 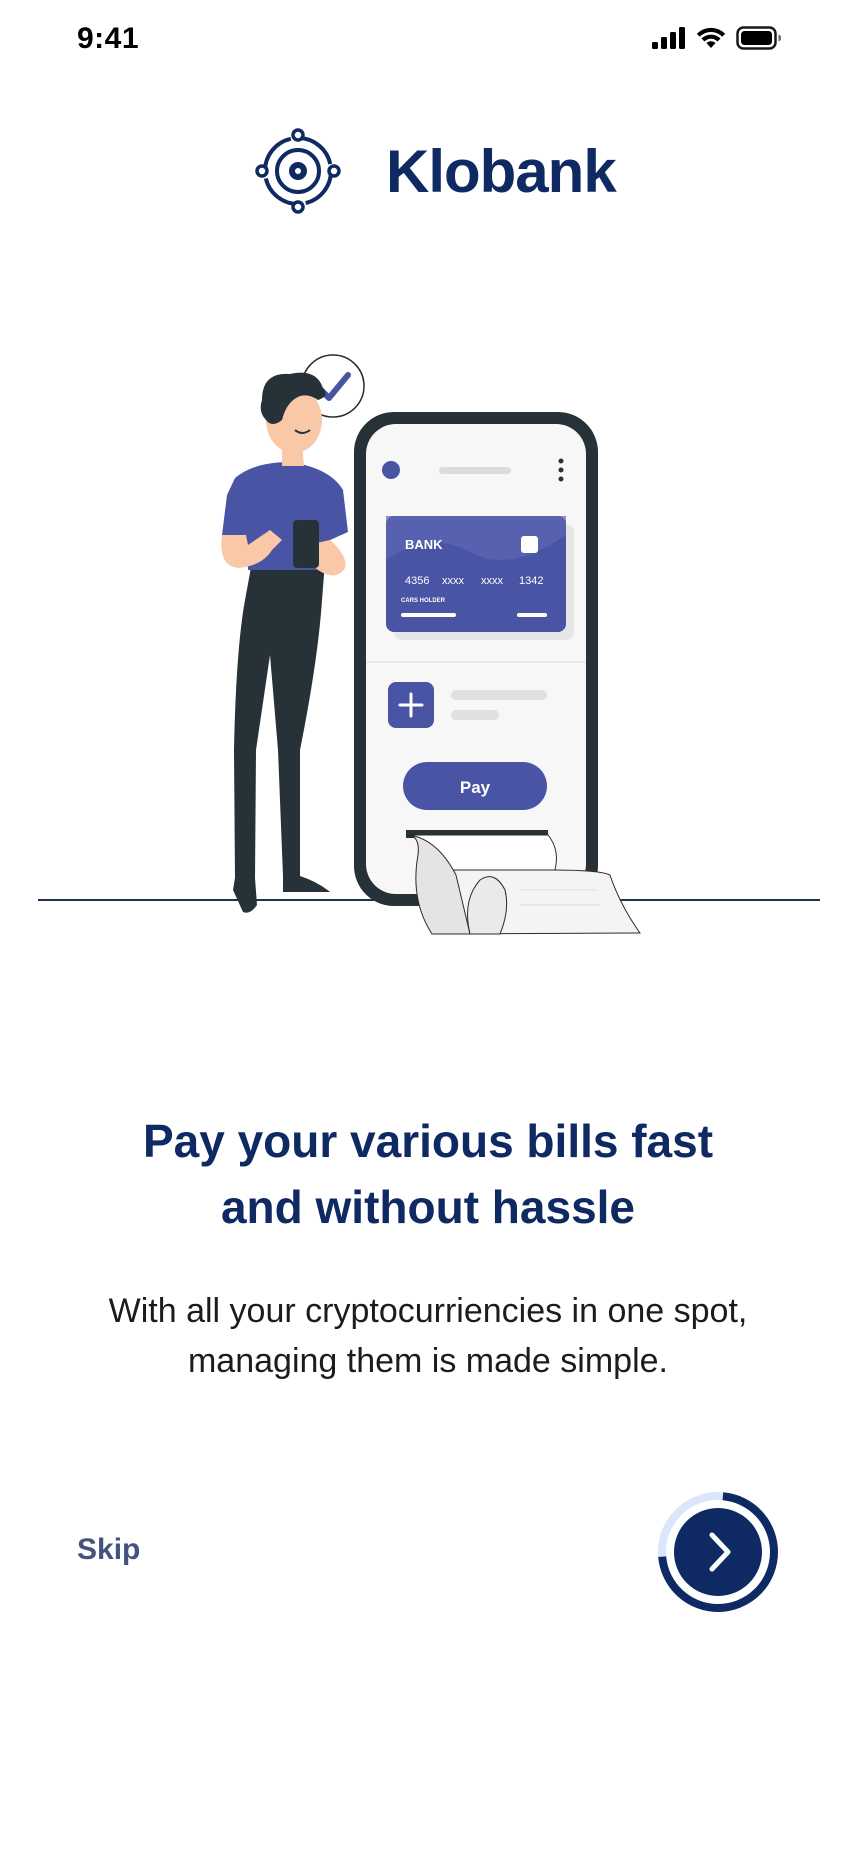 What do you see at coordinates (428, 1207) in the screenshot?
I see `headline-line-2: and without hassle` at bounding box center [428, 1207].